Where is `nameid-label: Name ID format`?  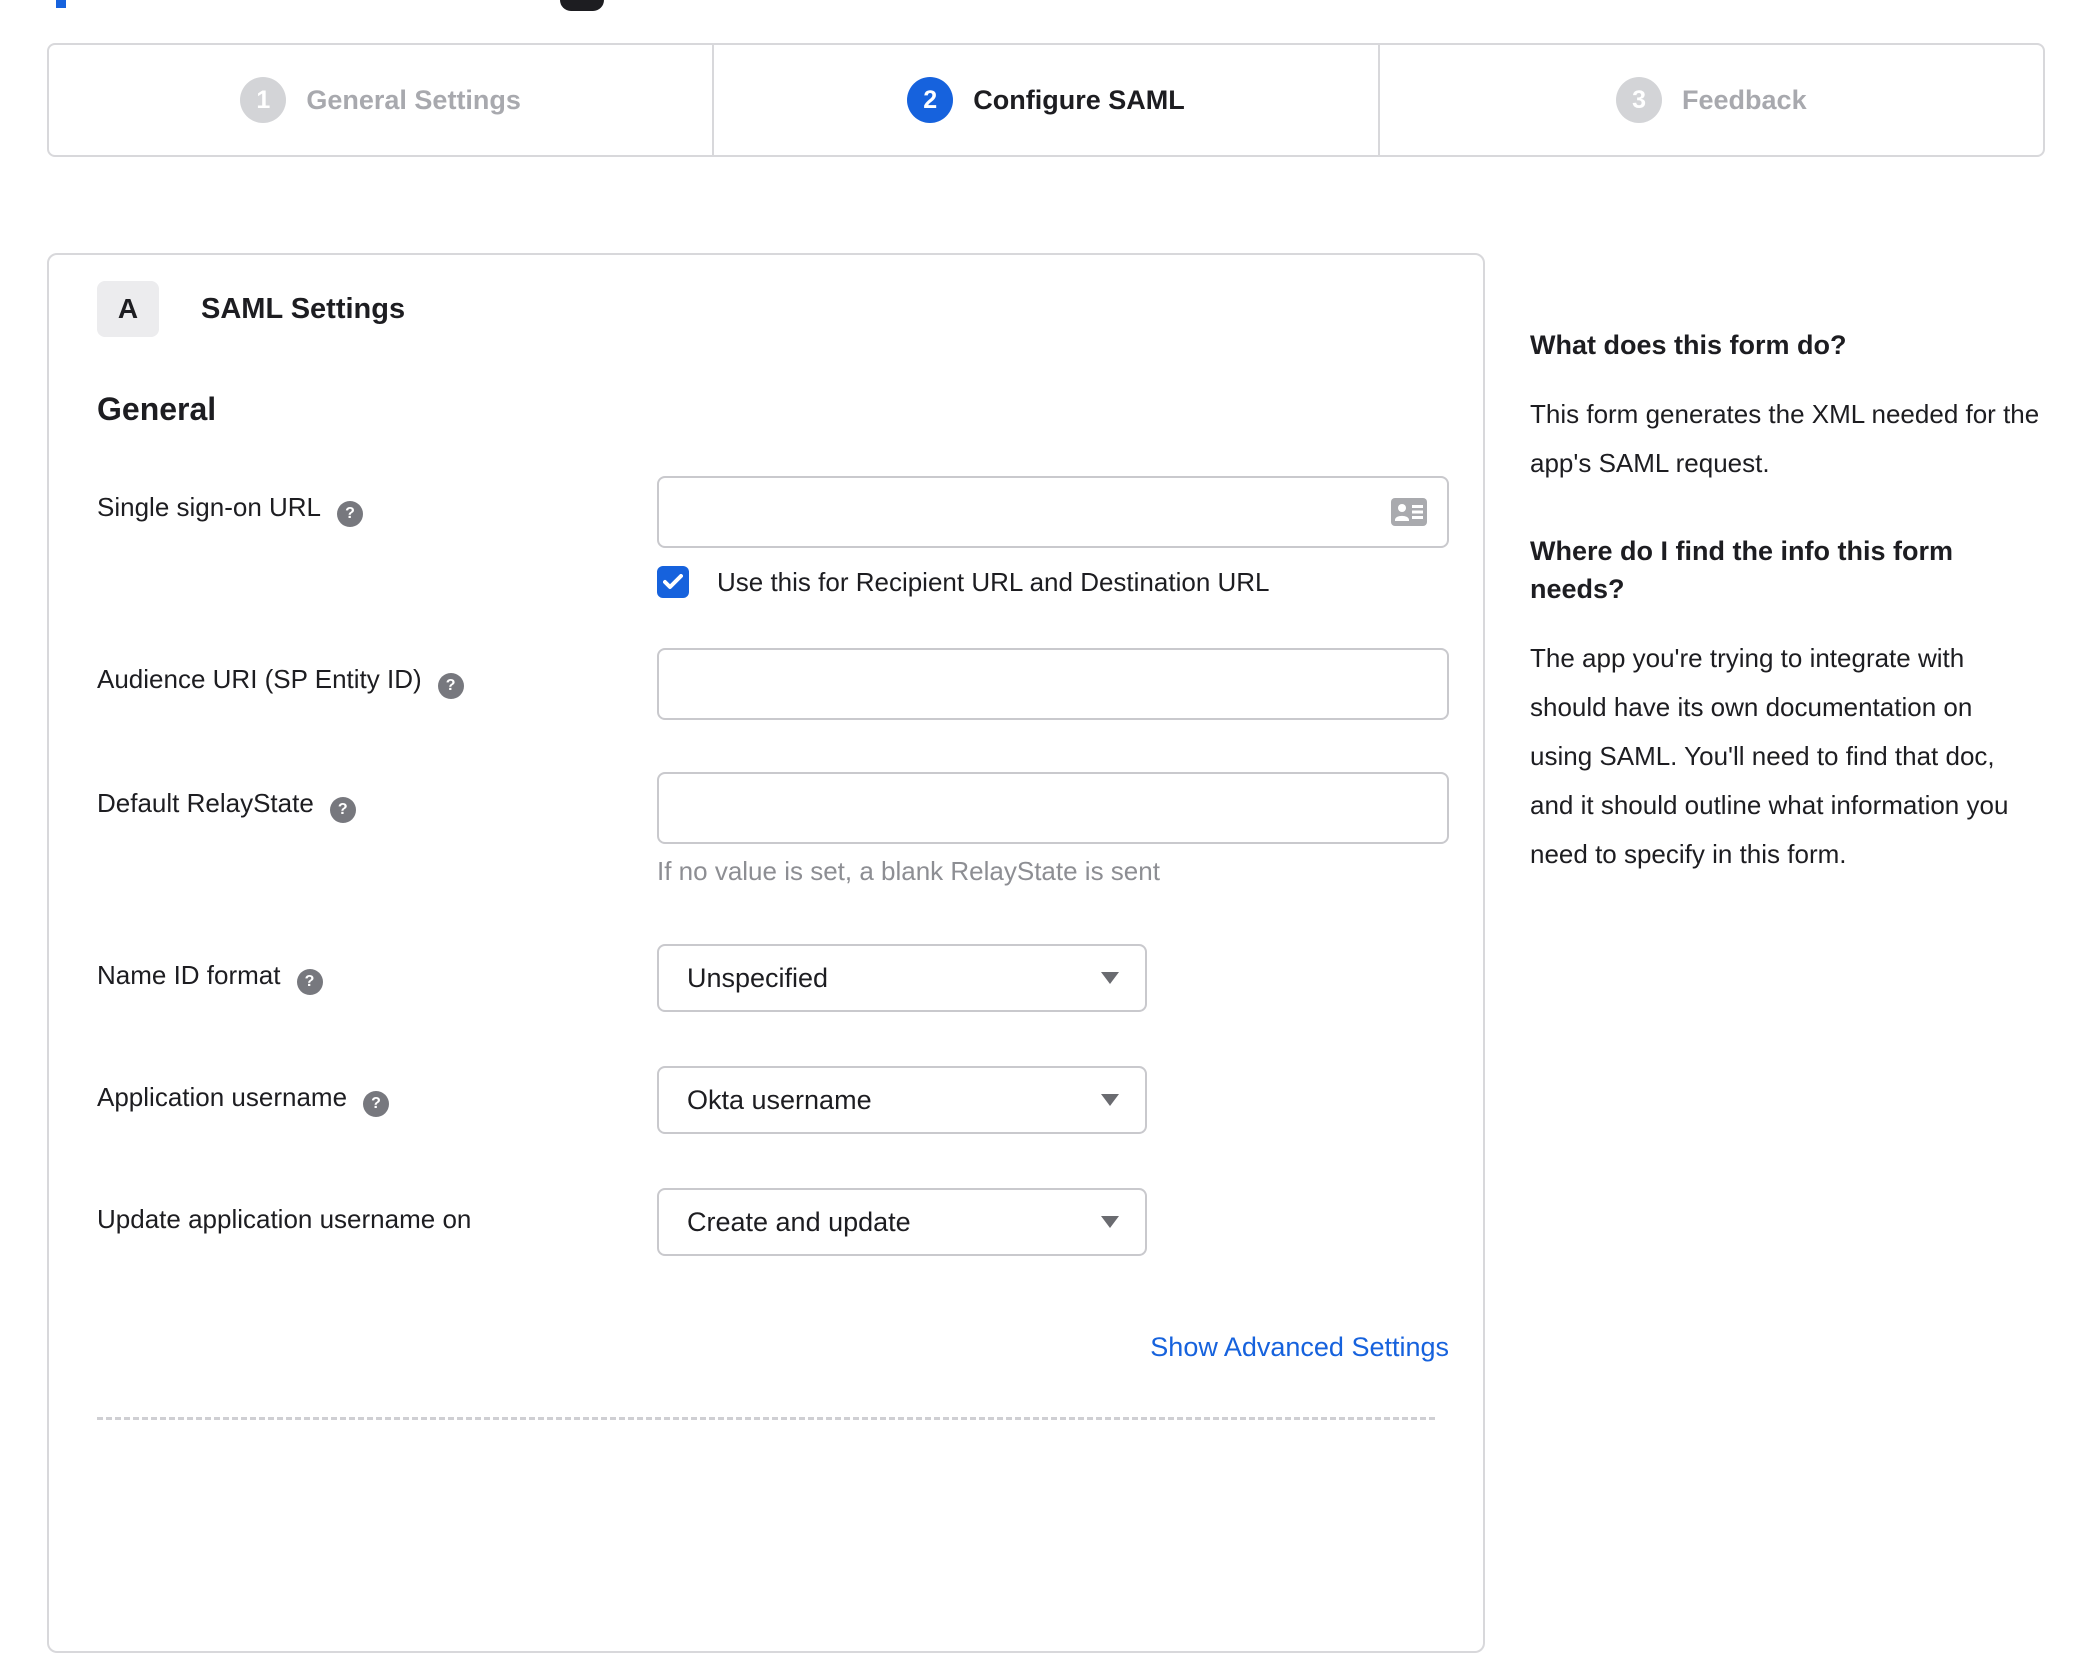 nameid-label: Name ID format is located at coordinates (189, 975).